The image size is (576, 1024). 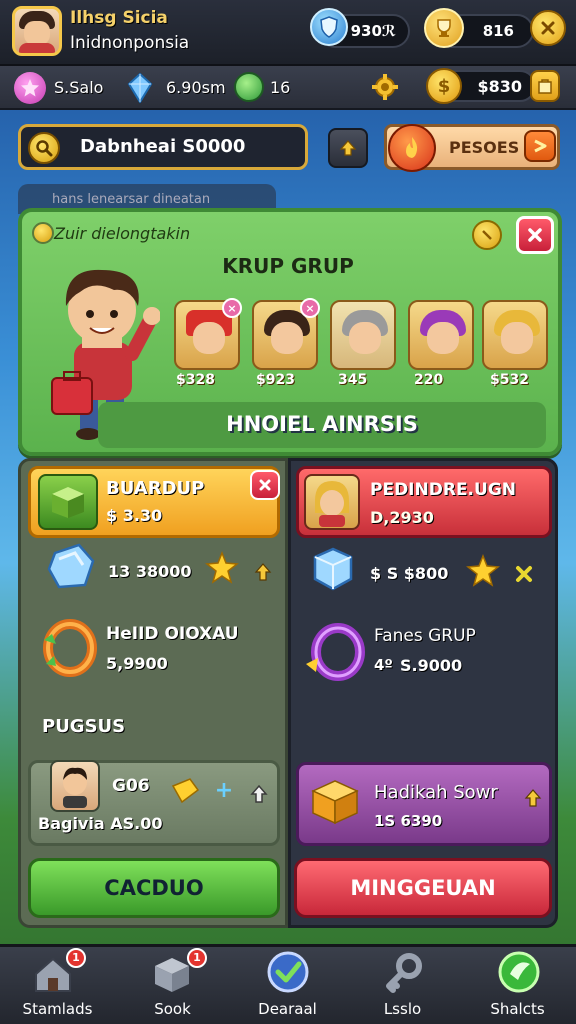 What do you see at coordinates (412, 148) in the screenshot?
I see `fire-icon` at bounding box center [412, 148].